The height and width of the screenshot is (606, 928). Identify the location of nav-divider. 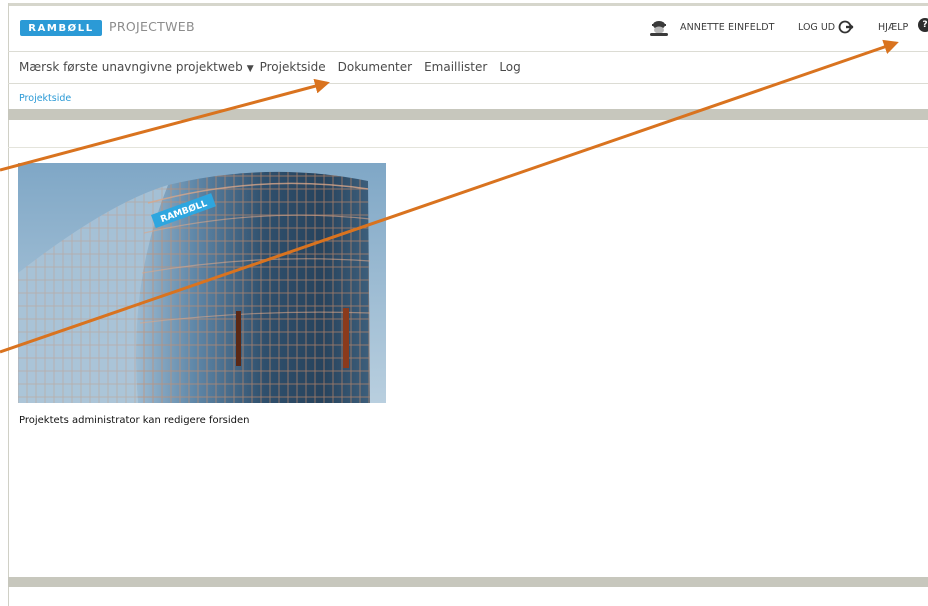
(468, 83).